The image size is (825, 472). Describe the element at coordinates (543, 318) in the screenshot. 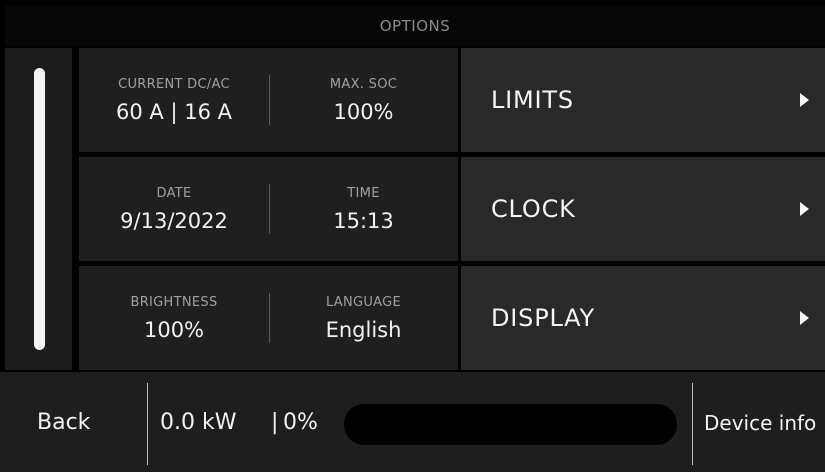

I see `display-button-label: DISPLAY` at that location.